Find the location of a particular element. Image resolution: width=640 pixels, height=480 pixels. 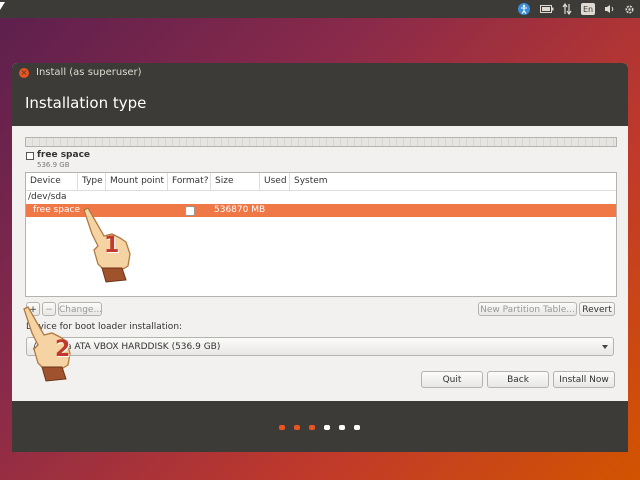

network-icon is located at coordinates (567, 9).